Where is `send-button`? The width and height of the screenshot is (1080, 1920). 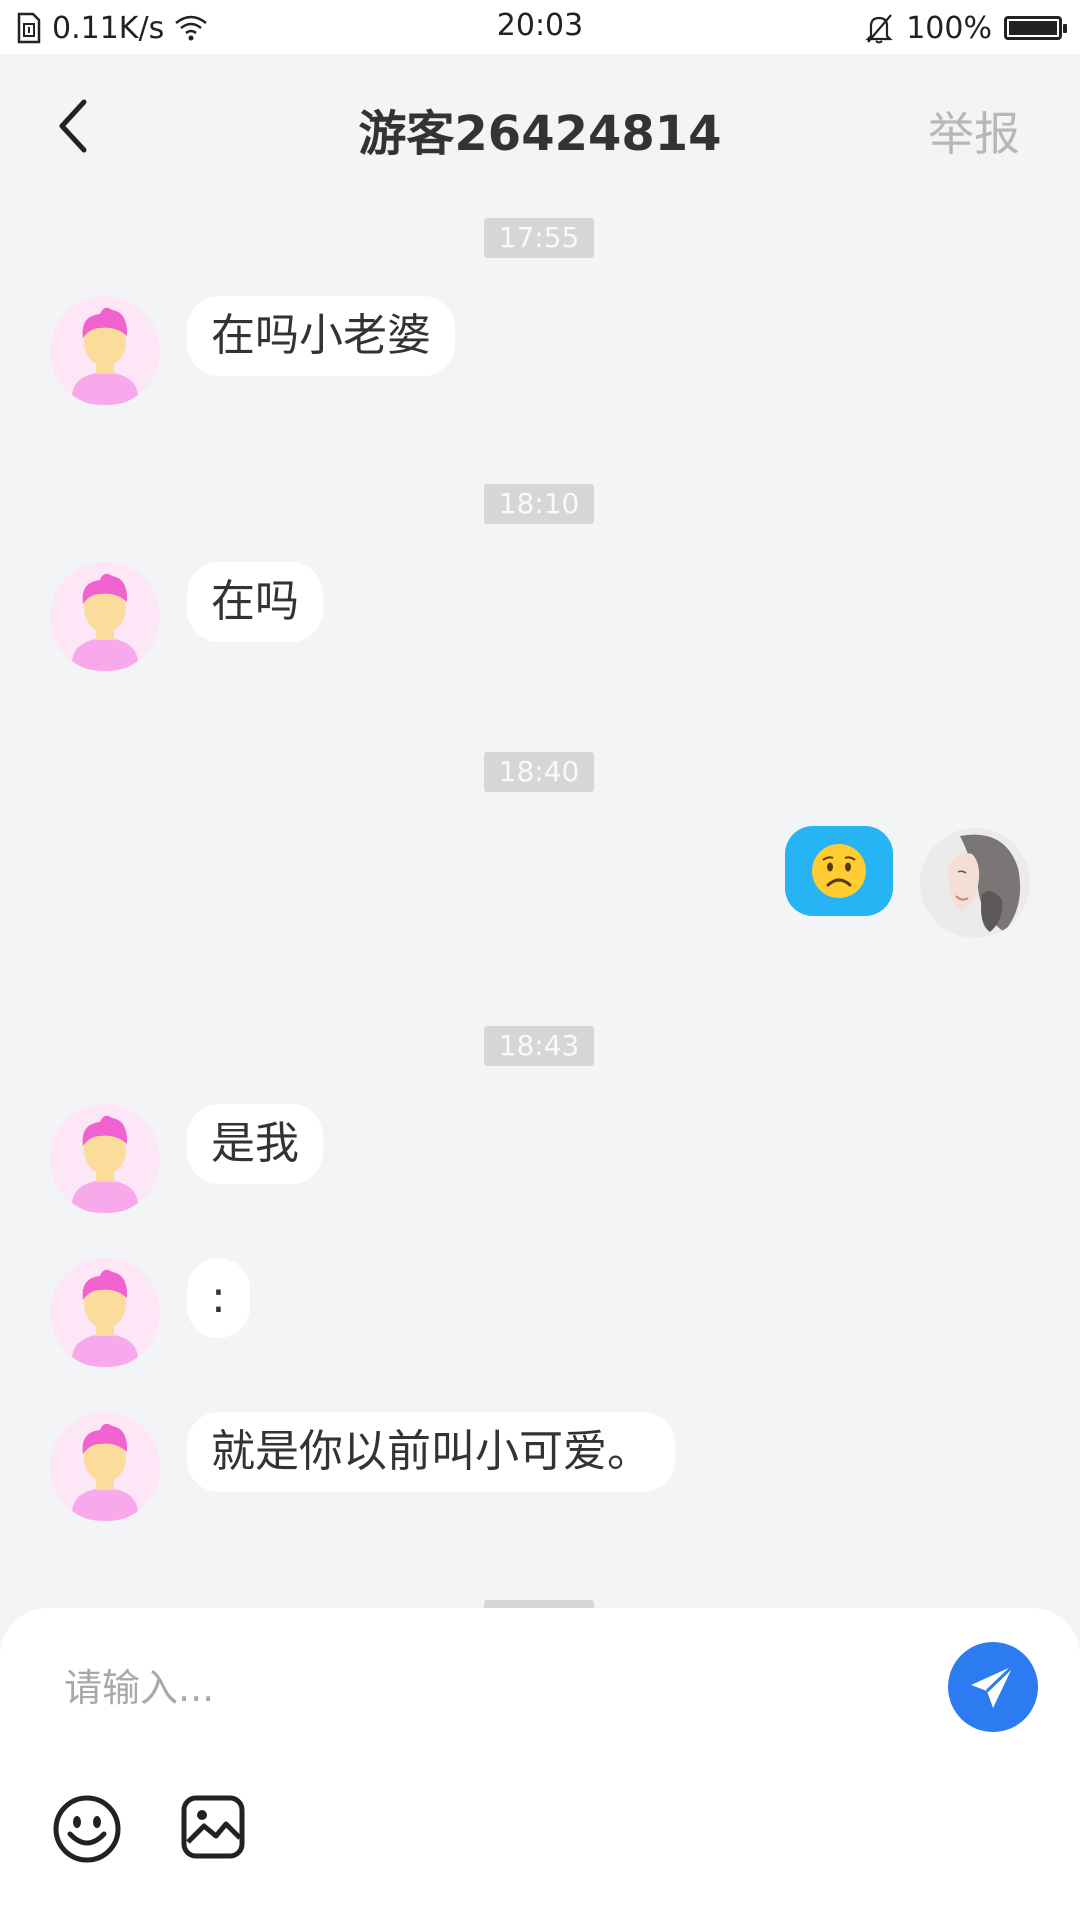
send-button is located at coordinates (993, 1687).